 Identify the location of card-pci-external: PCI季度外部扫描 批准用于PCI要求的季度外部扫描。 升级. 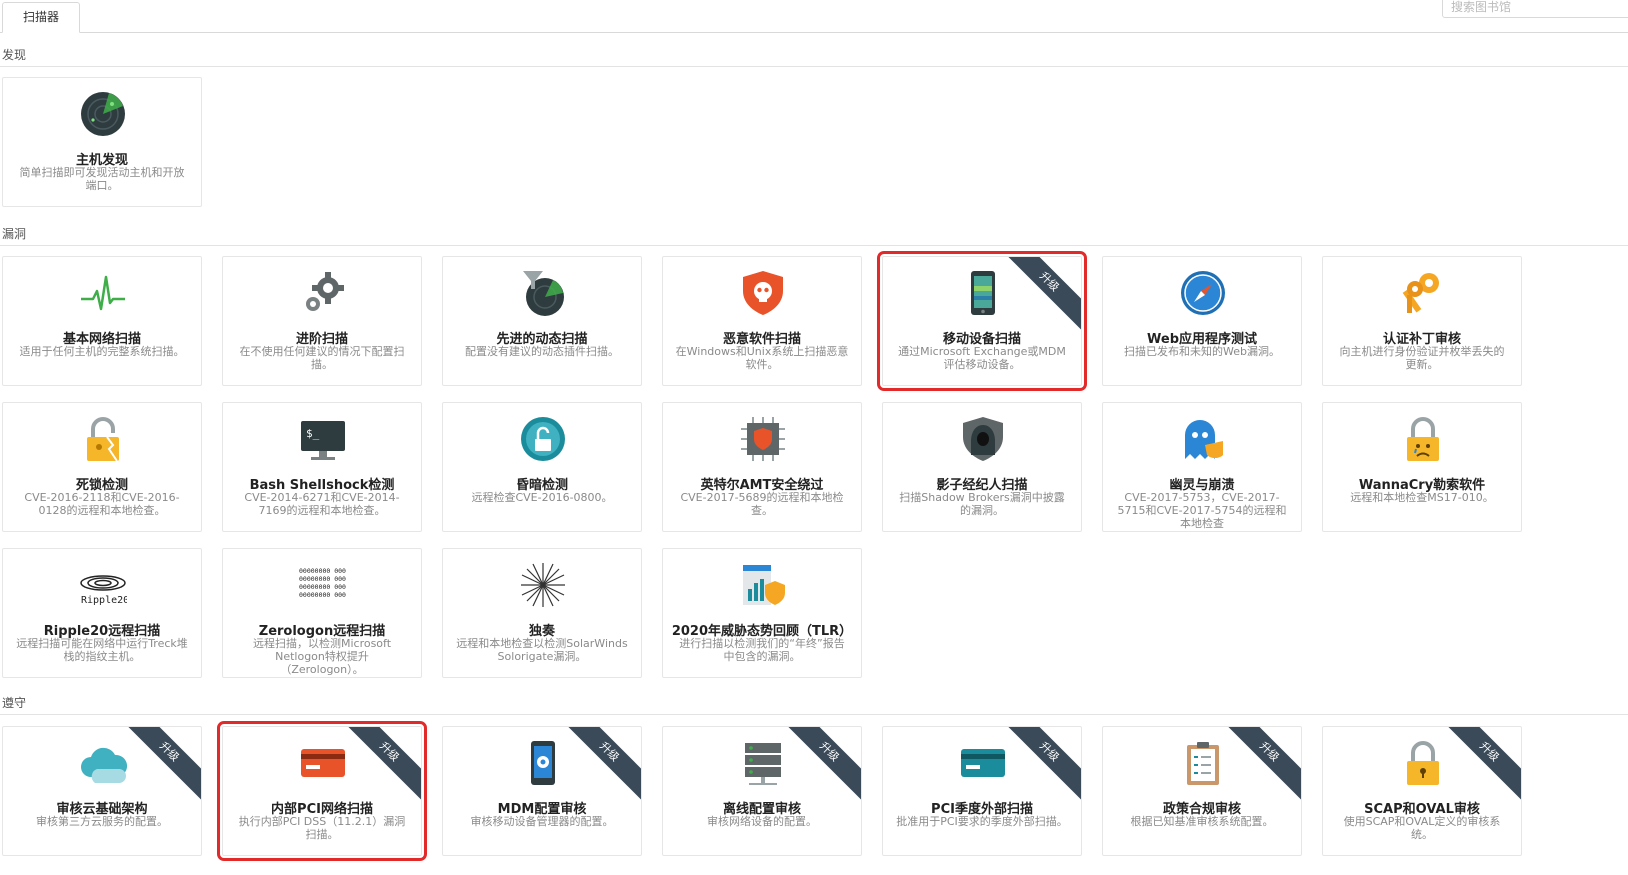
(982, 791).